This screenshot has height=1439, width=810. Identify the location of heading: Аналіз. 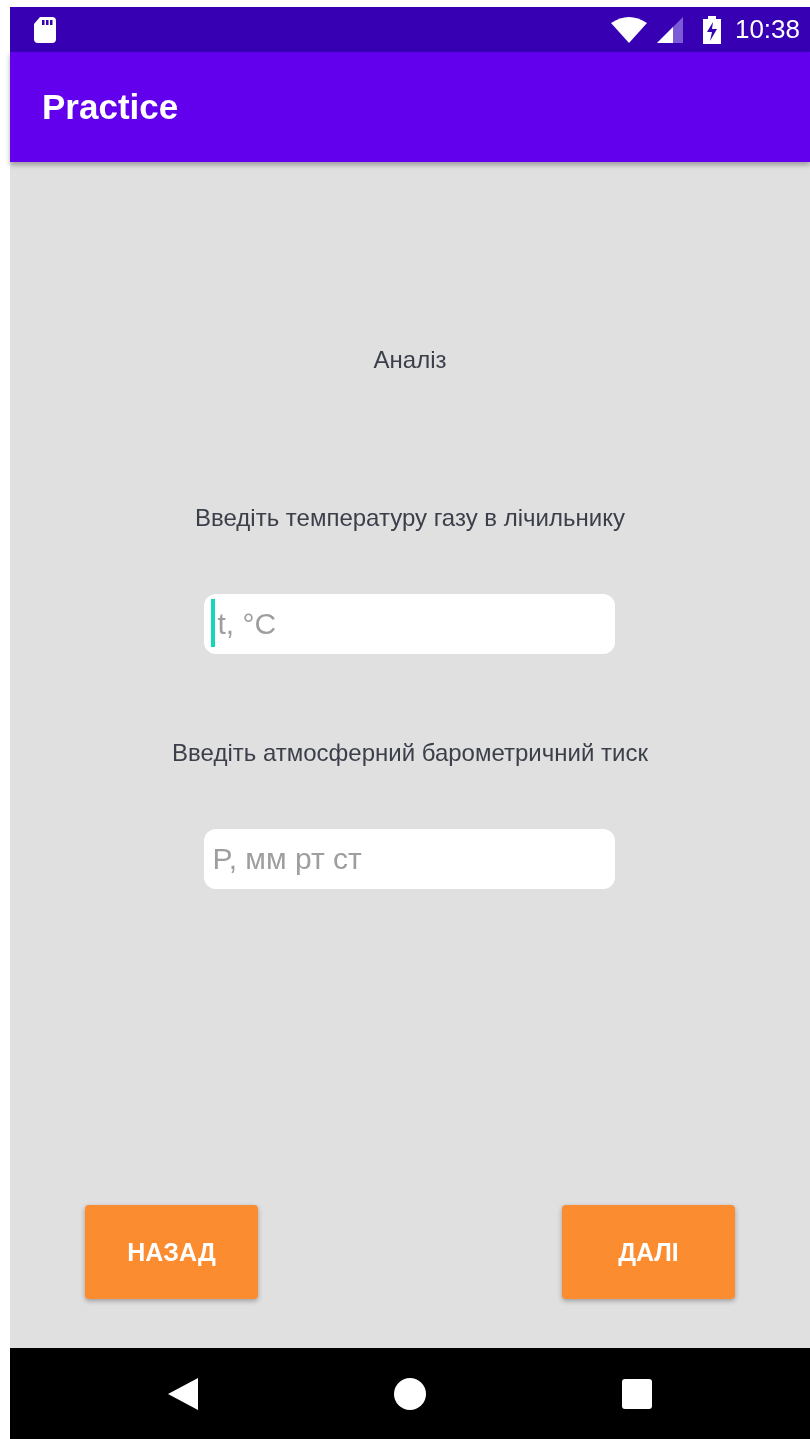
(410, 360).